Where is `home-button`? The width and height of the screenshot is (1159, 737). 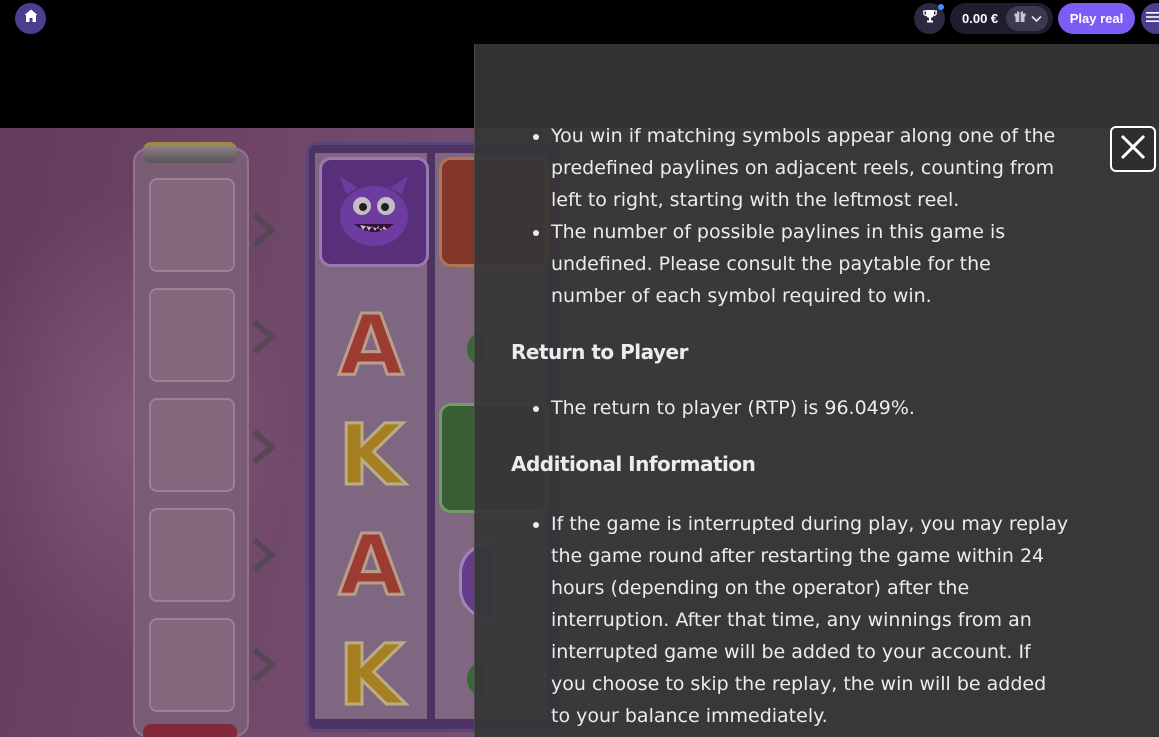 home-button is located at coordinates (30, 18).